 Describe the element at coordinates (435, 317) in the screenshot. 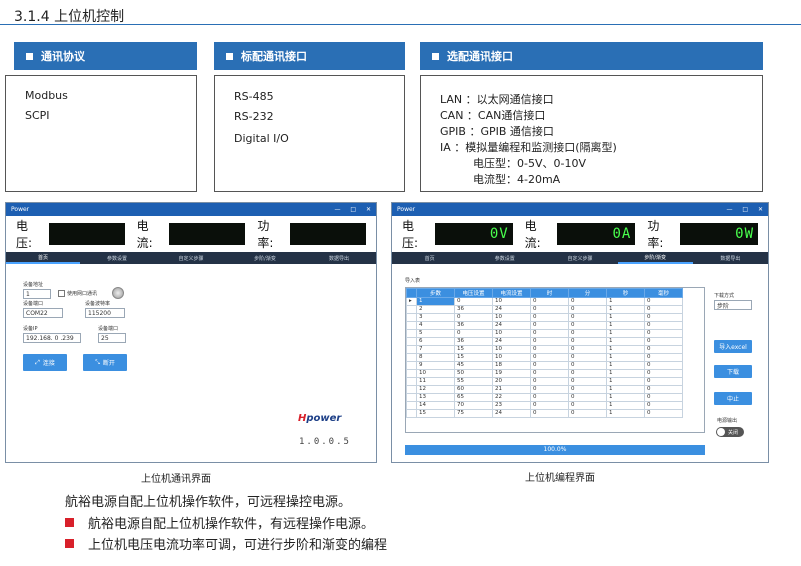

I see `table-cell: 3` at that location.